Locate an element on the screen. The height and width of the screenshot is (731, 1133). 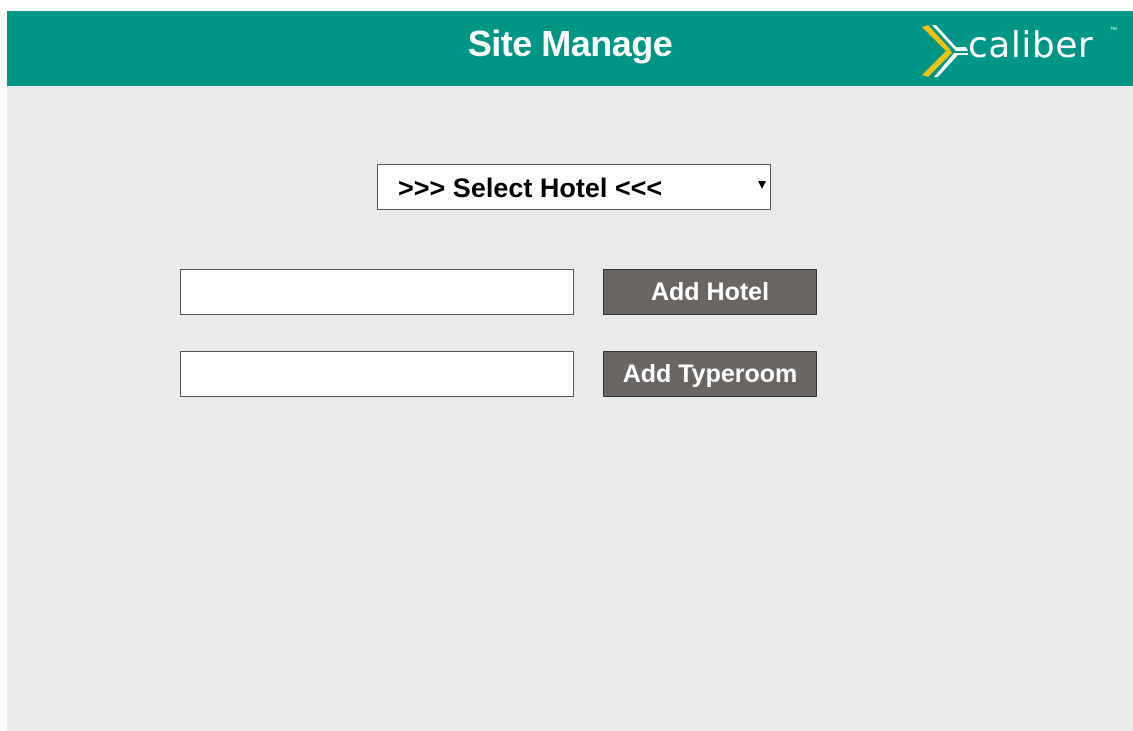
logo-trademark: ™ is located at coordinates (1113, 30).